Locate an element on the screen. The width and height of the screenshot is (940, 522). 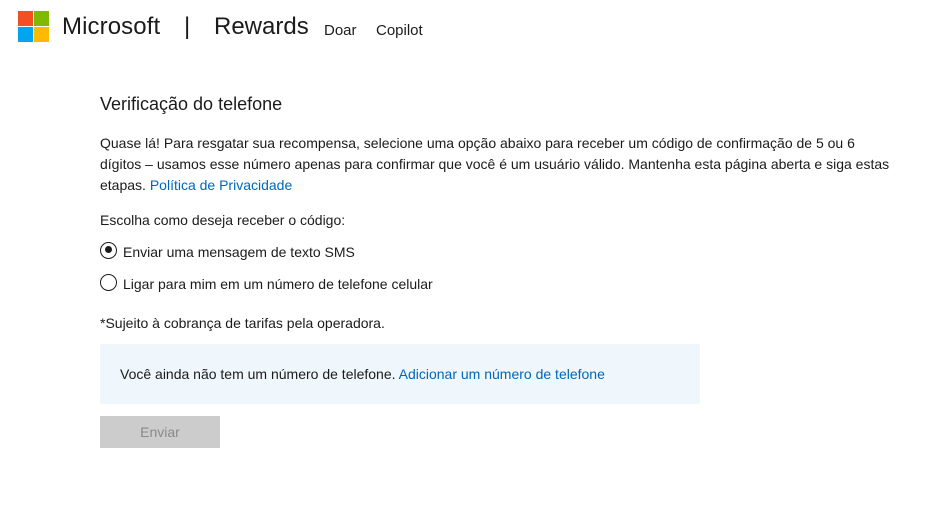
option-sms: Enviar uma mensagem de texto SMS is located at coordinates (500, 250).